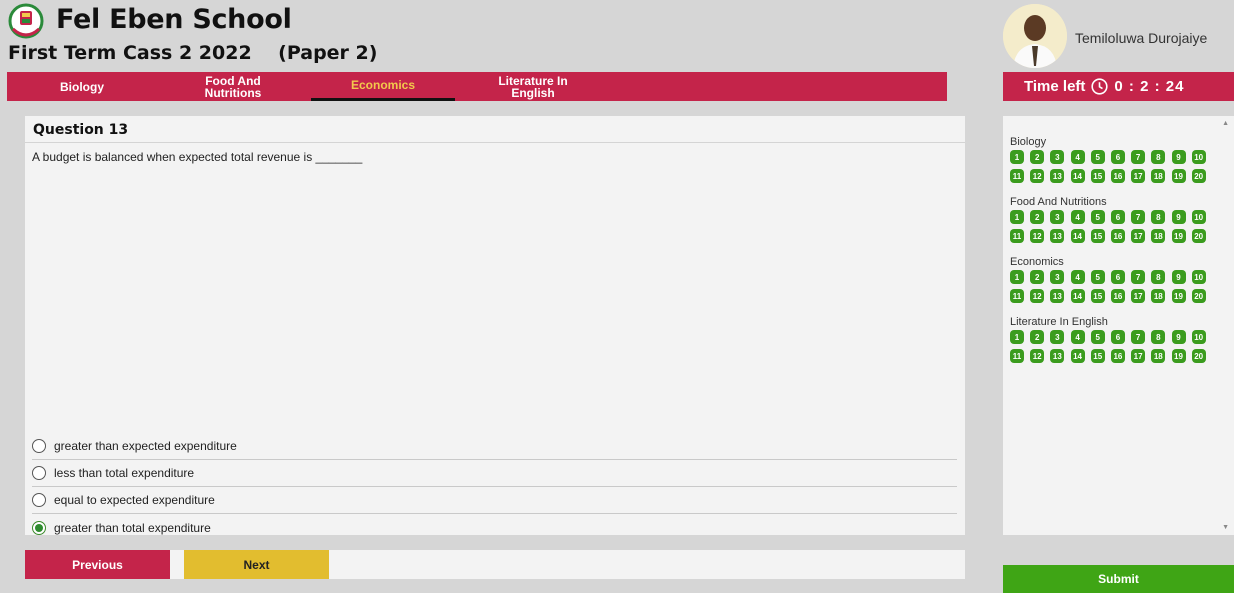 This screenshot has width=1234, height=593. Describe the element at coordinates (494, 500) in the screenshot. I see `answer-option: equal to expected expenditure` at that location.